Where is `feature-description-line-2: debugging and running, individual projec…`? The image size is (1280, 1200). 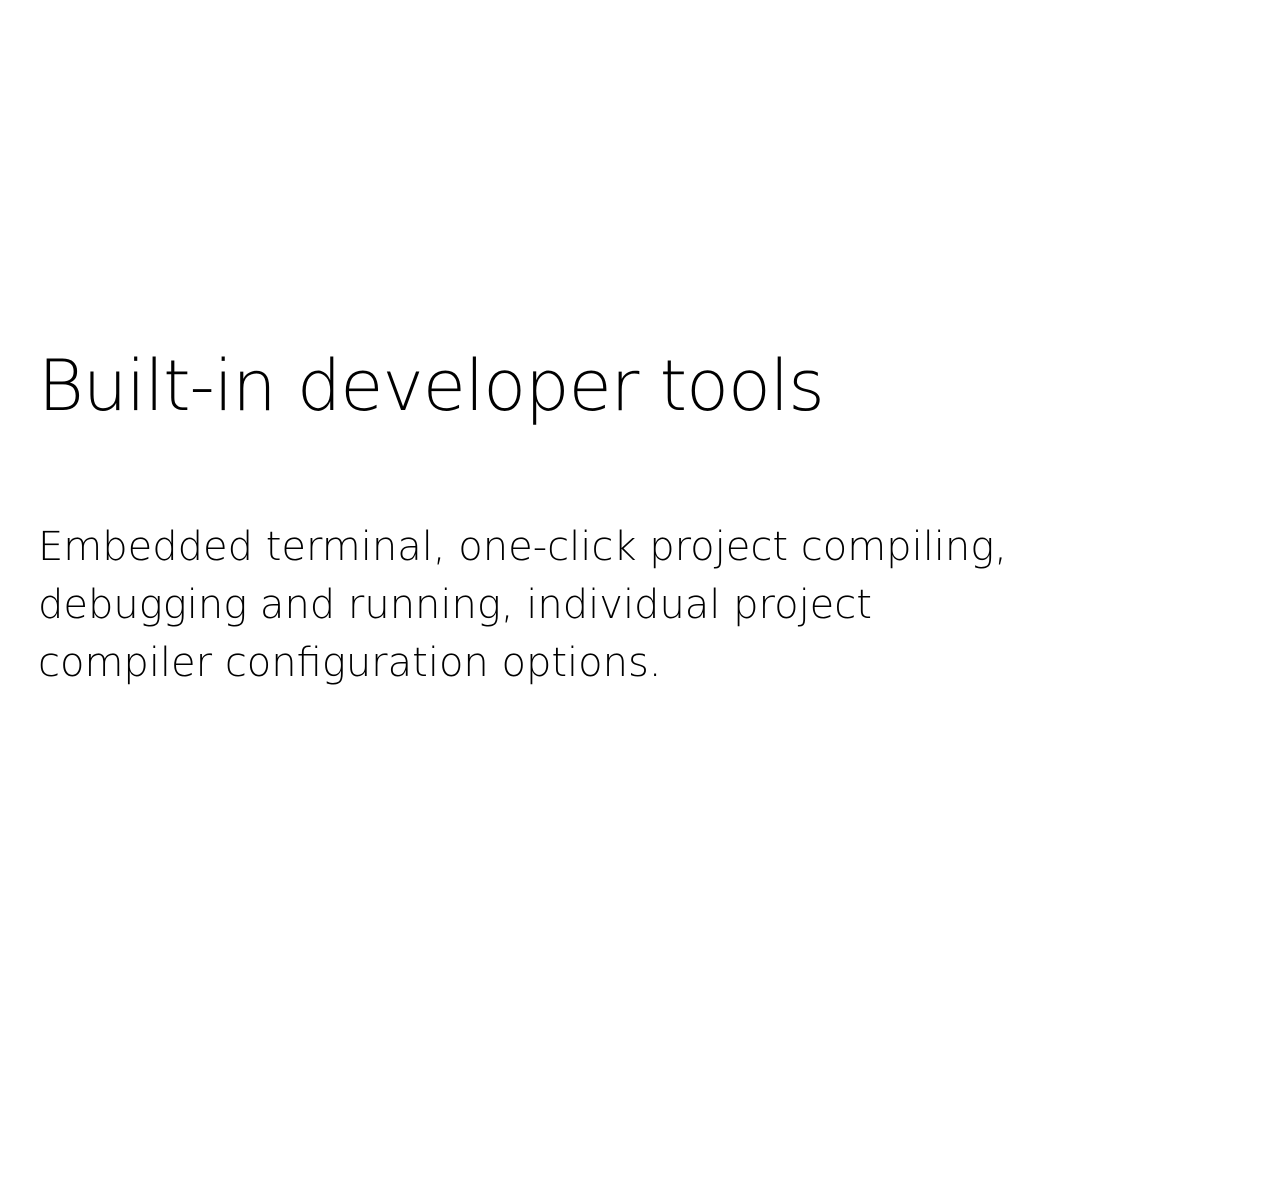
feature-description-line-2: debugging and running, individual projec… is located at coordinates (455, 605).